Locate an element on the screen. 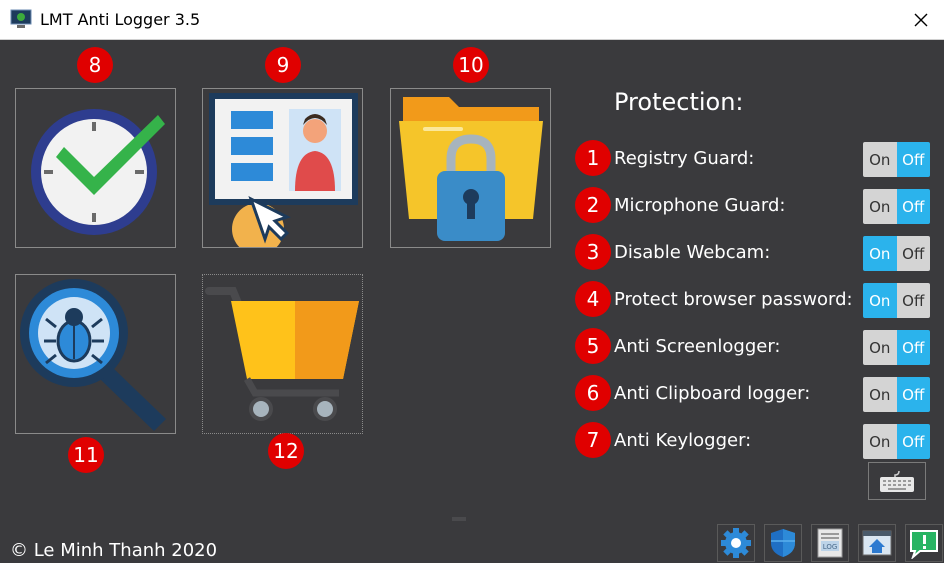 This screenshot has width=944, height=563. settings-gear-icon is located at coordinates (736, 543).